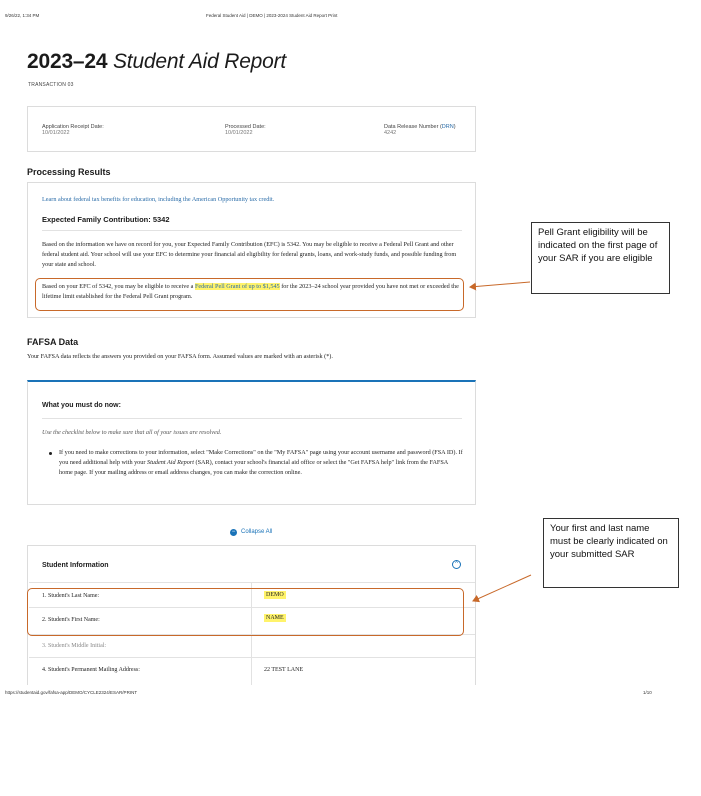 This screenshot has height=796, width=701. I want to click on name-arrow, so click(502, 588).